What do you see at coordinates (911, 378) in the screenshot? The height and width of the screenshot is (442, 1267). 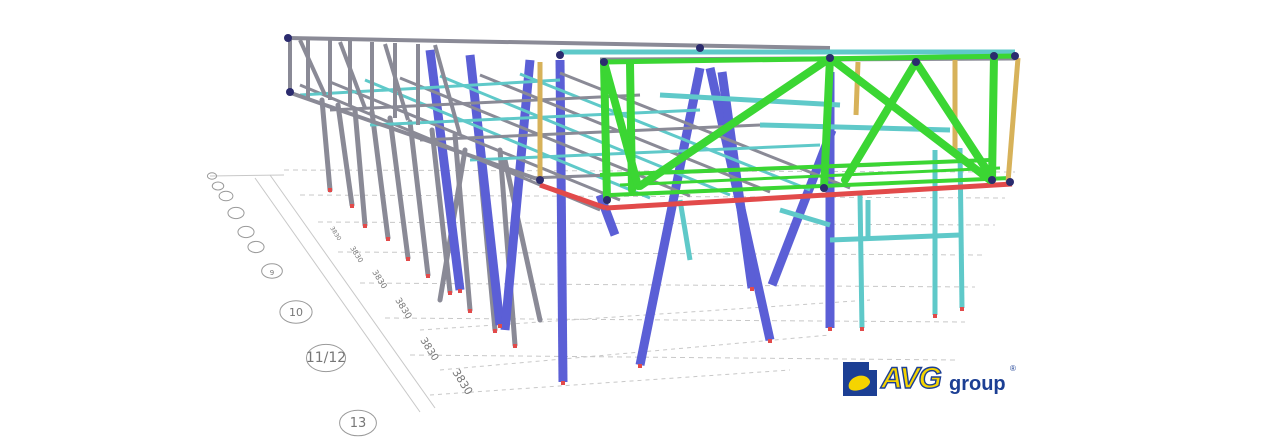 I see `logo-brand: AVG` at bounding box center [911, 378].